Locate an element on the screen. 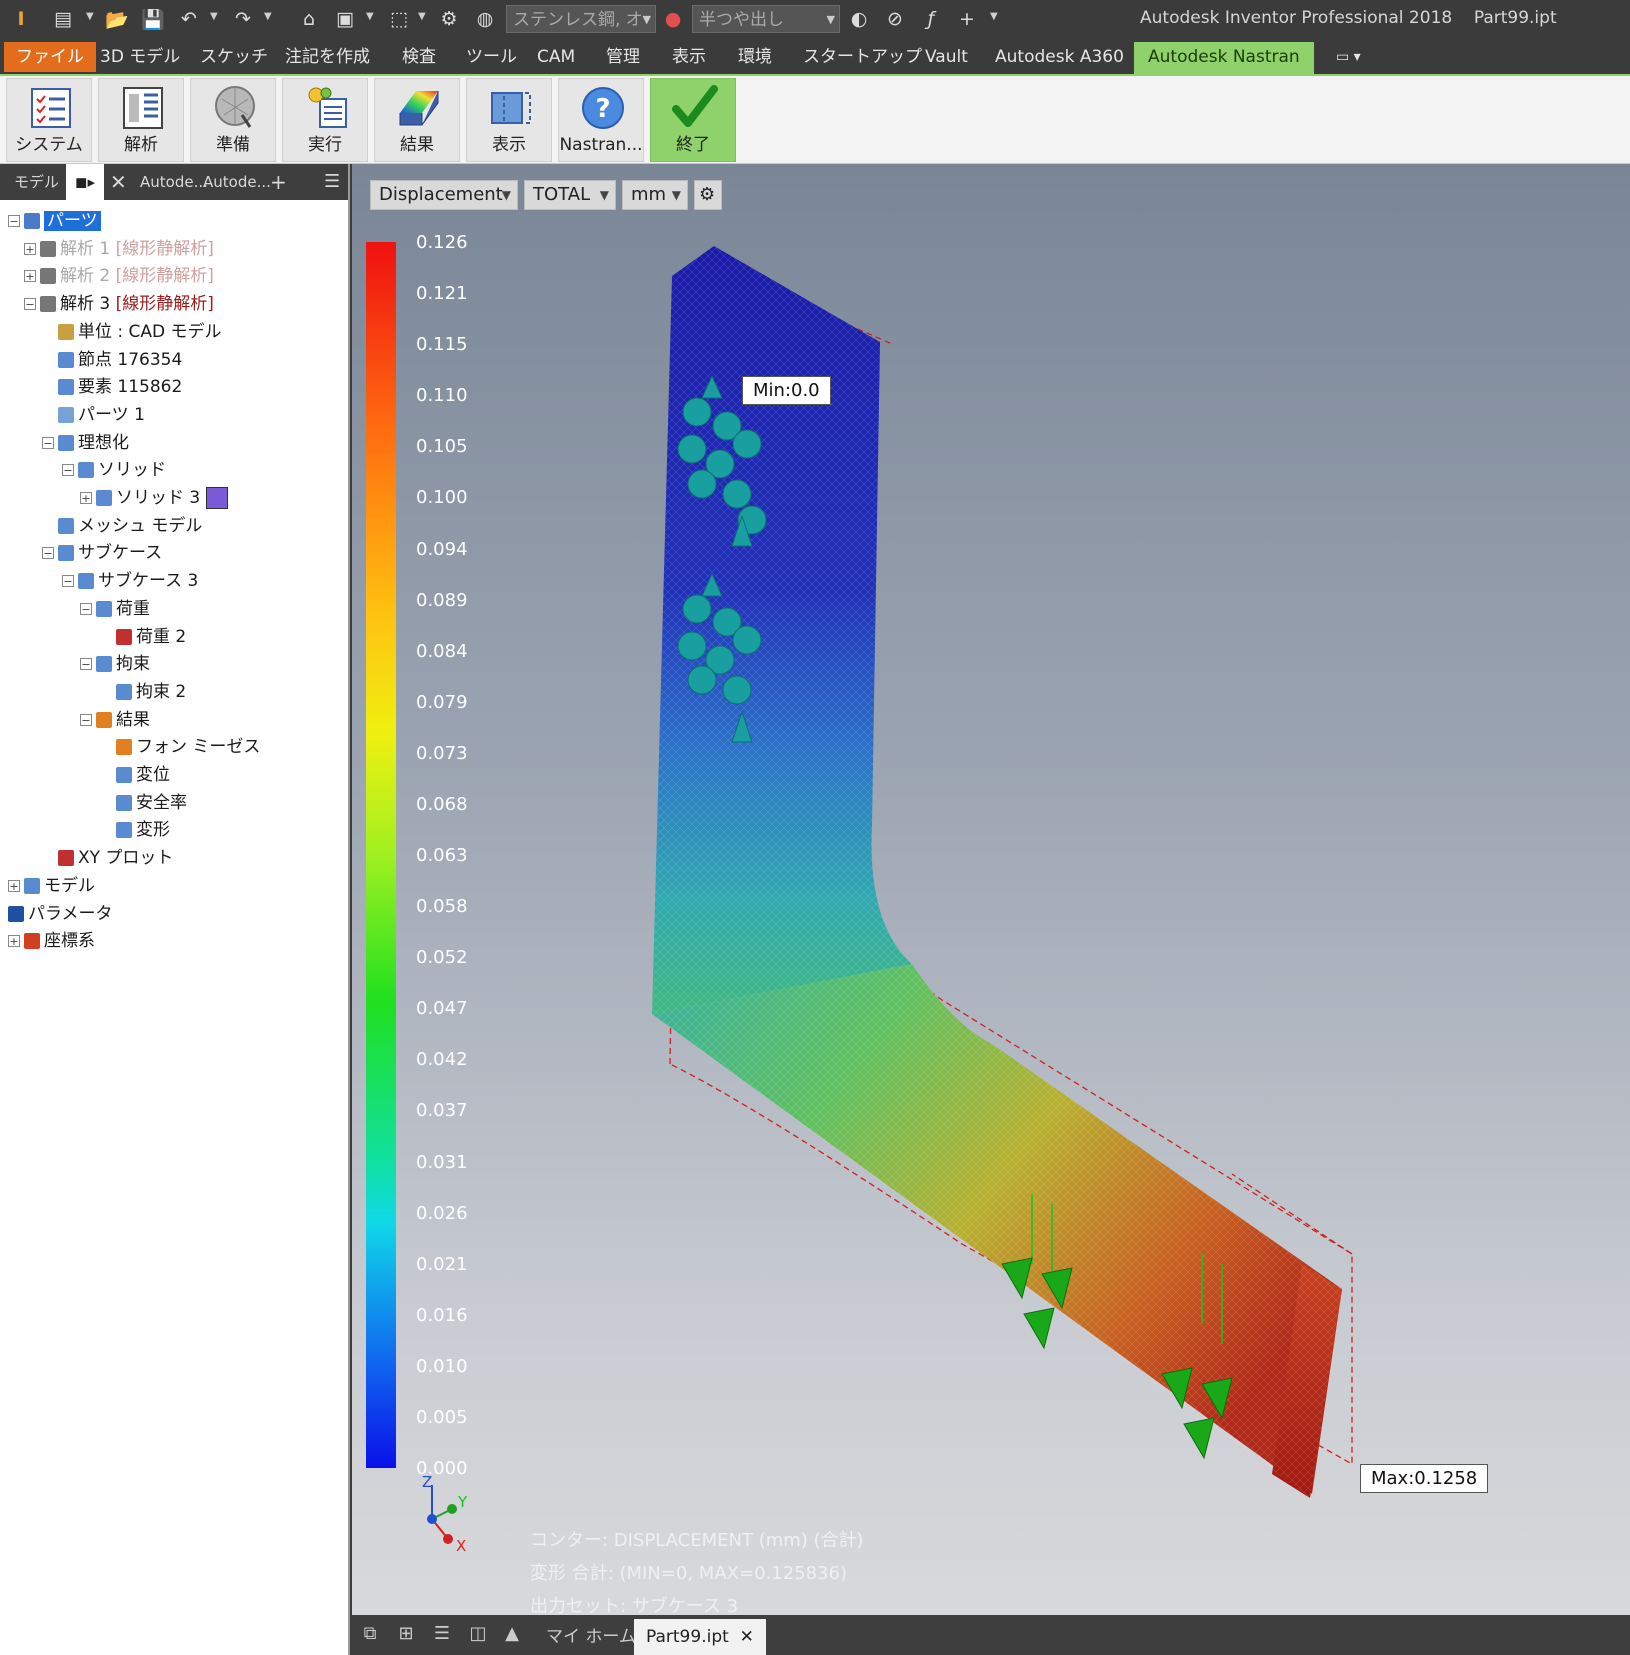  run-button: 実行 is located at coordinates (325, 120).